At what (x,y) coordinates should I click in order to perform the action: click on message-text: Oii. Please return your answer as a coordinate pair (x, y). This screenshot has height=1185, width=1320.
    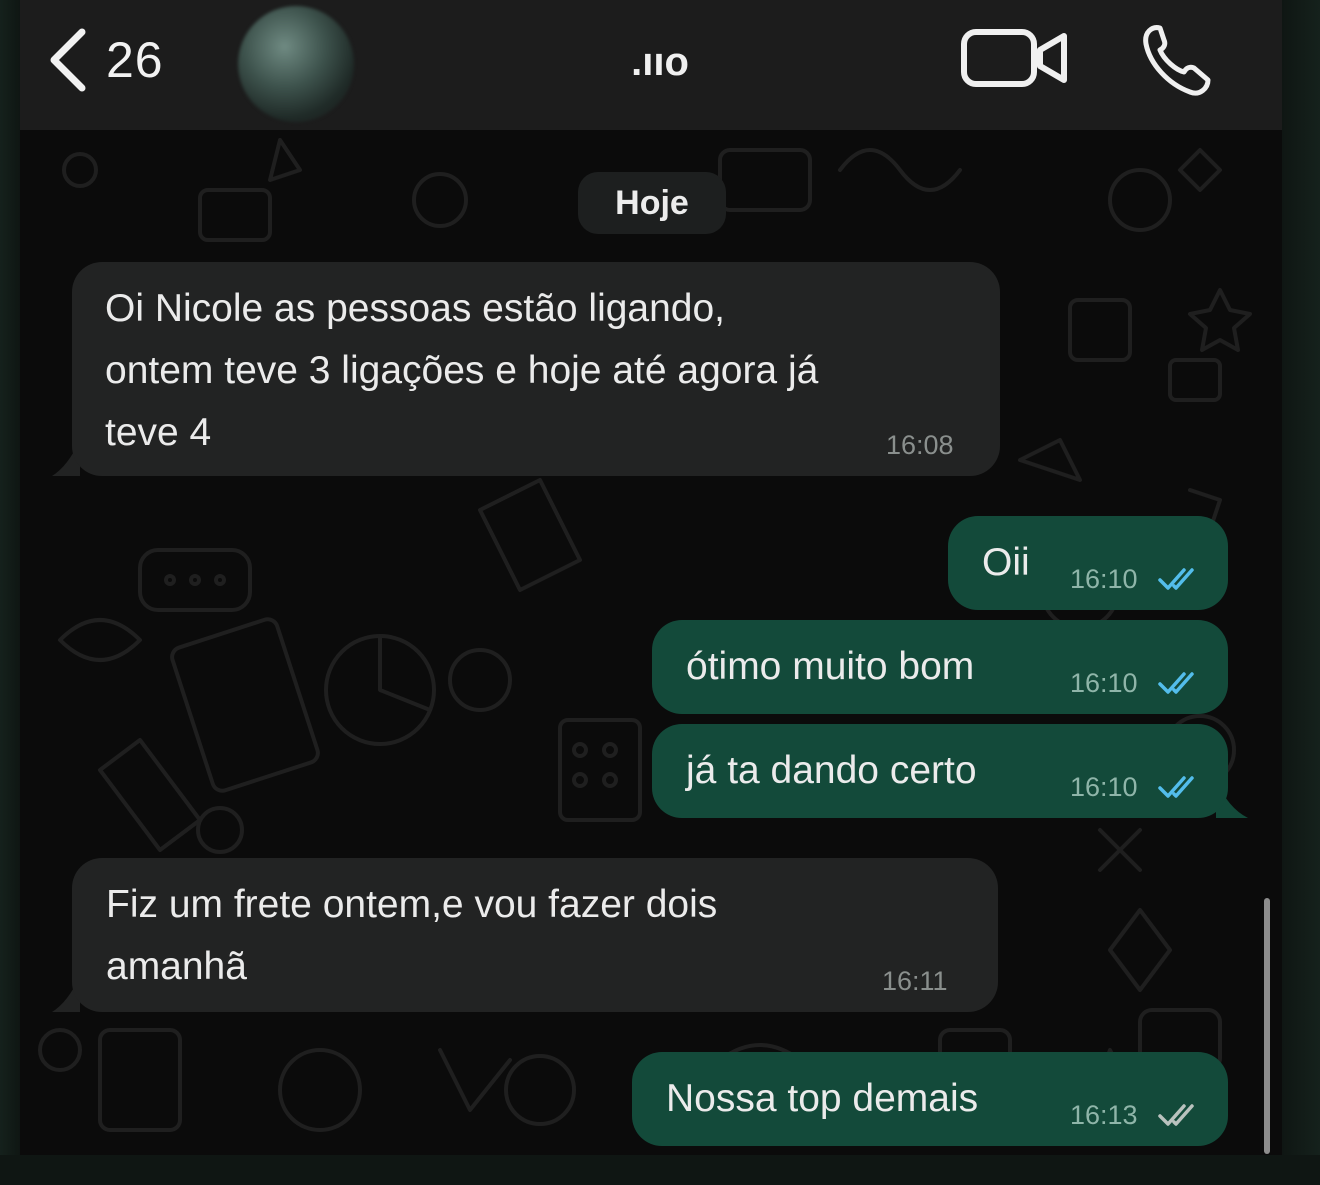
    Looking at the image, I should click on (1006, 562).